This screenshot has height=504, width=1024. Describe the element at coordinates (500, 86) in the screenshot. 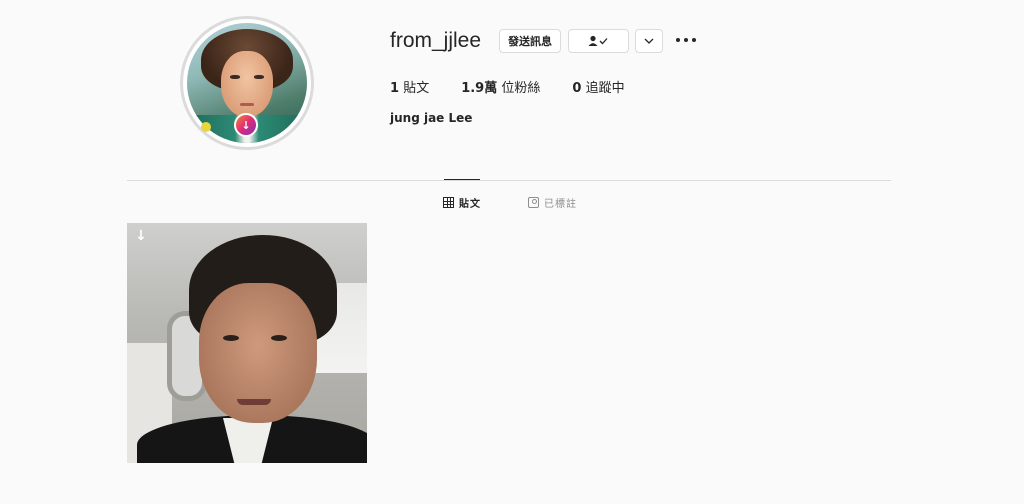

I see `stat-followers: 1.9萬 位粉絲` at that location.